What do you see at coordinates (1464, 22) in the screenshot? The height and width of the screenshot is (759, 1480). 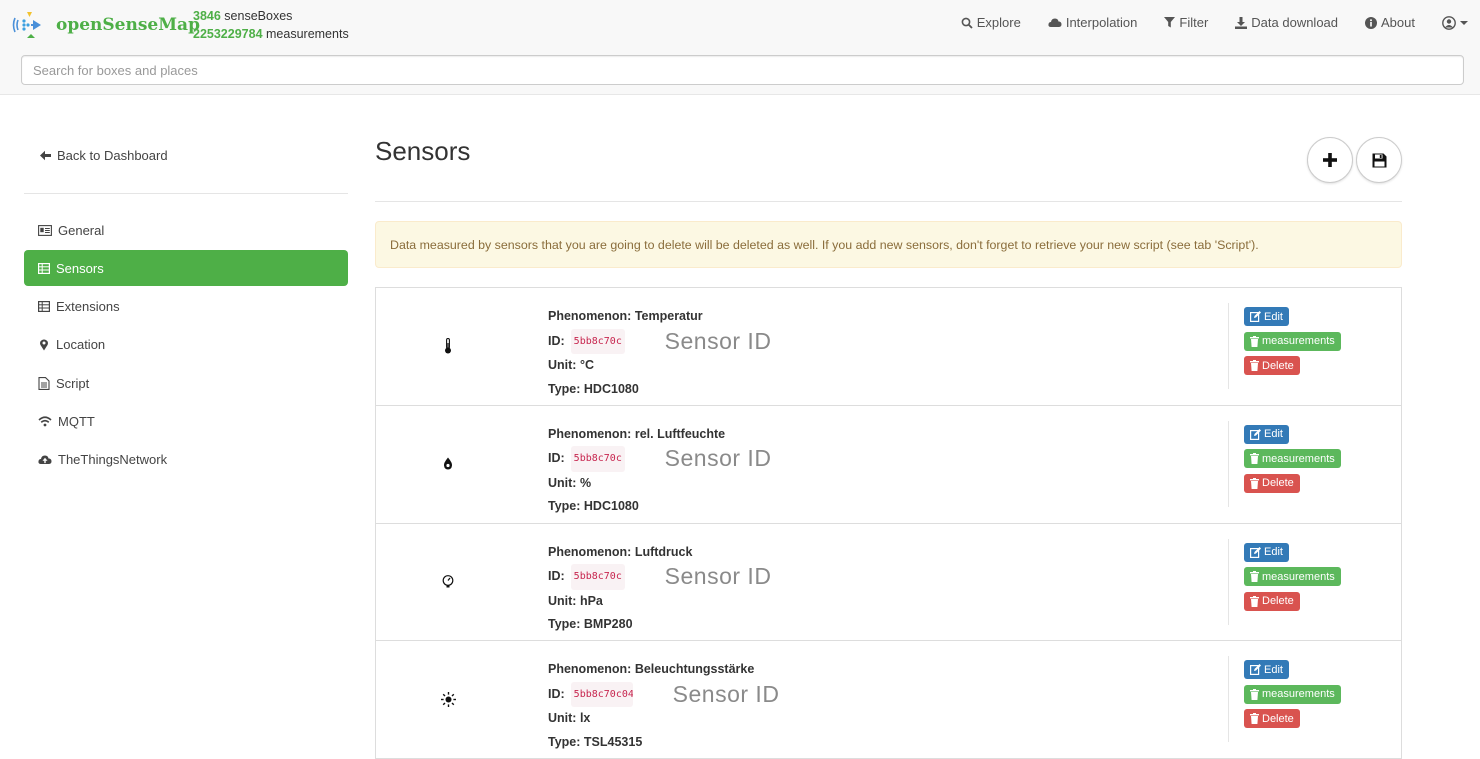 I see `caret-down-icon` at bounding box center [1464, 22].